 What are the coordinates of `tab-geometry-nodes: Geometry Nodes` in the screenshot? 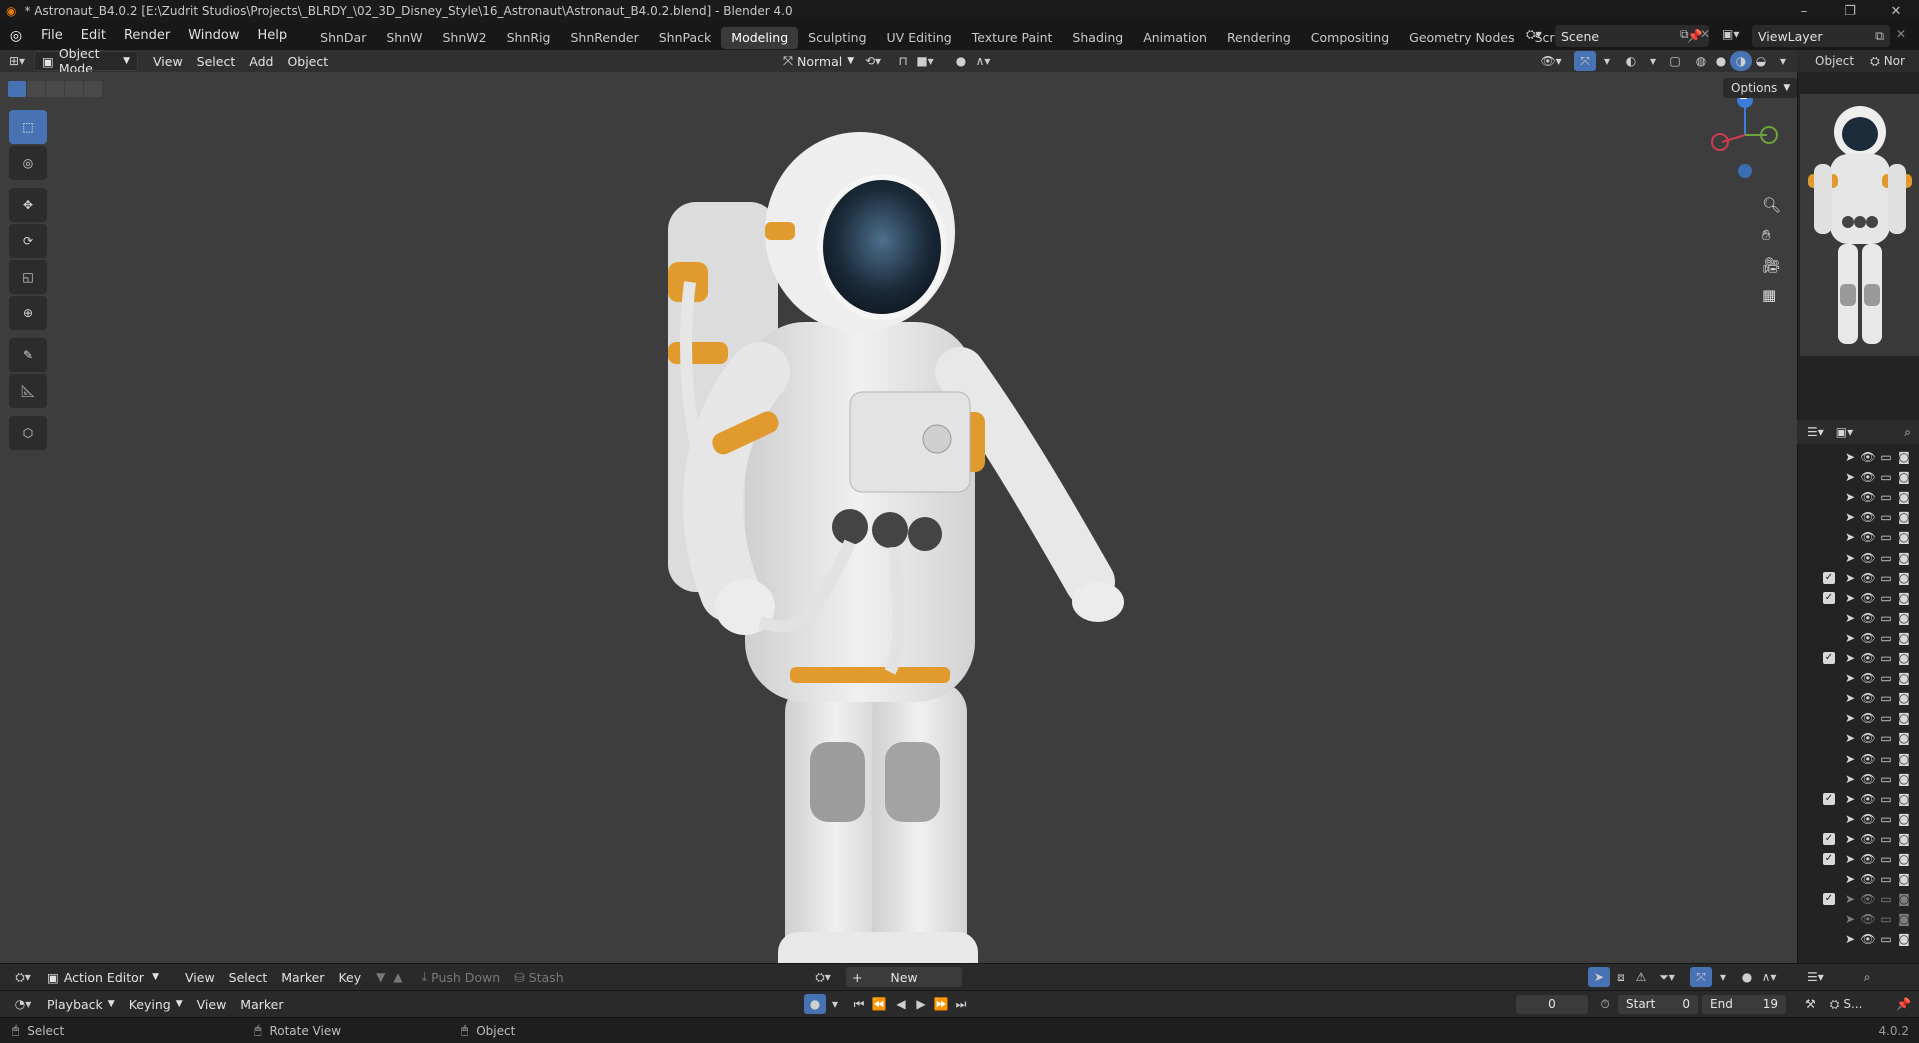 It's located at (1461, 38).